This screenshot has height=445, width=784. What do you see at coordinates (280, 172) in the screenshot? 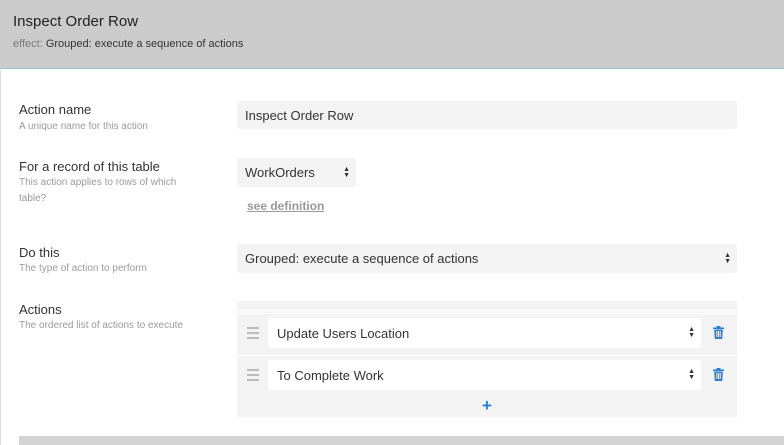
I see `table-select-value: WorkOrders` at bounding box center [280, 172].